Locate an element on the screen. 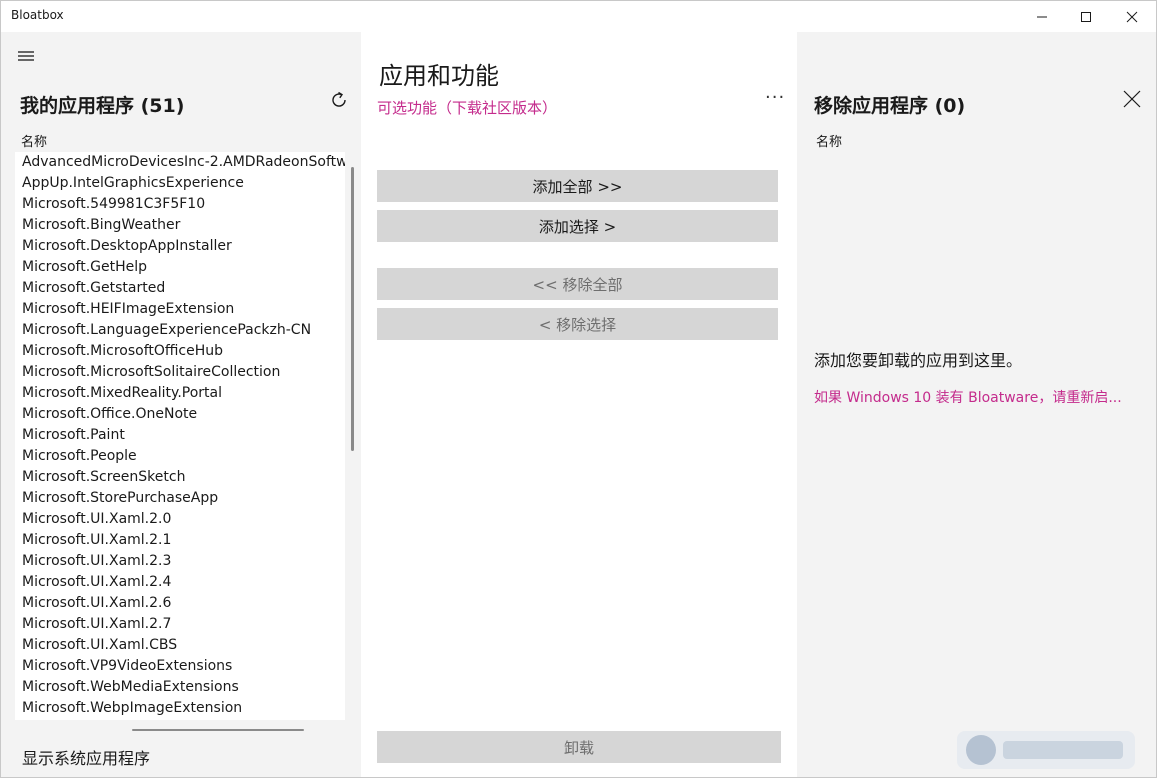 The image size is (1157, 778). maximize-icon is located at coordinates (1086, 16).